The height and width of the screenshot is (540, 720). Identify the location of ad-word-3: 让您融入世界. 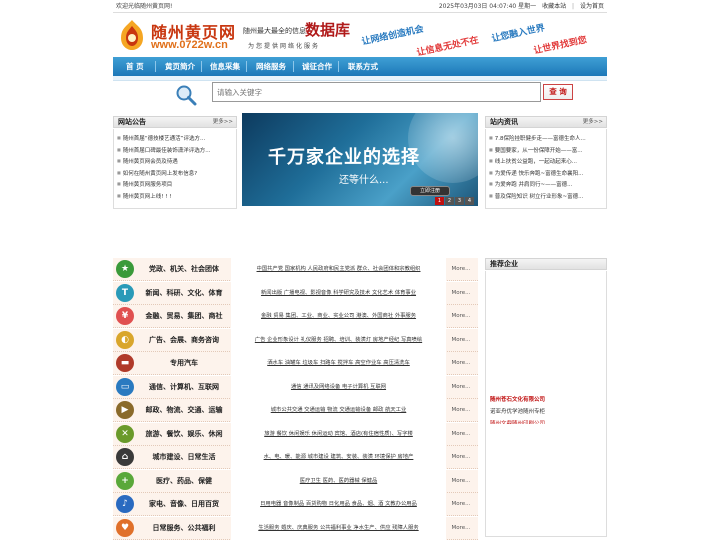
(518, 34).